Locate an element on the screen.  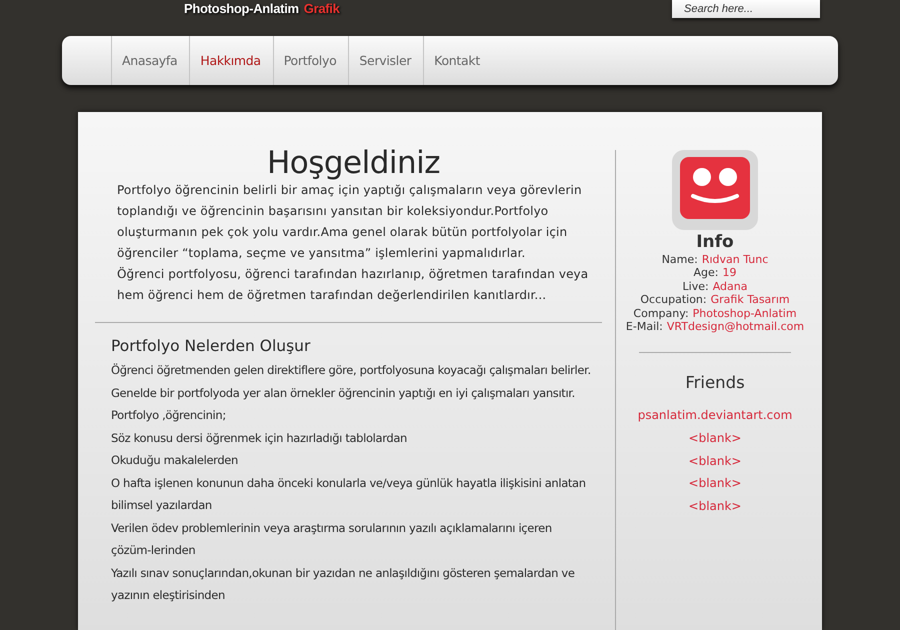
info-value: Grafik Tasarım is located at coordinates (750, 300).